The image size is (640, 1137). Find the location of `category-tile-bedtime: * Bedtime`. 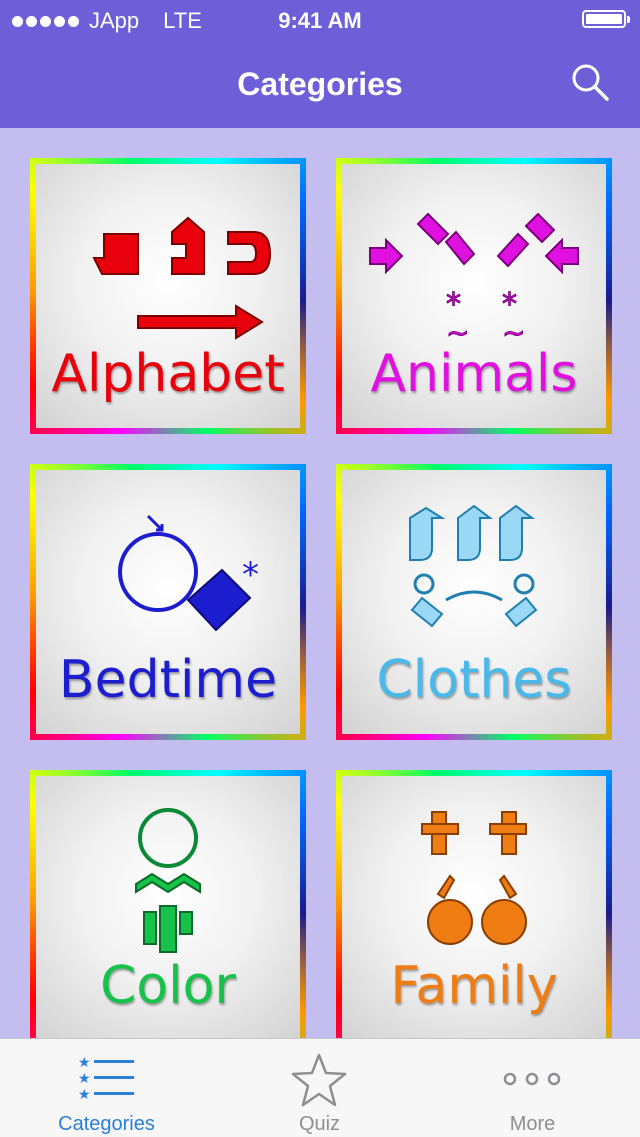

category-tile-bedtime: * Bedtime is located at coordinates (168, 602).